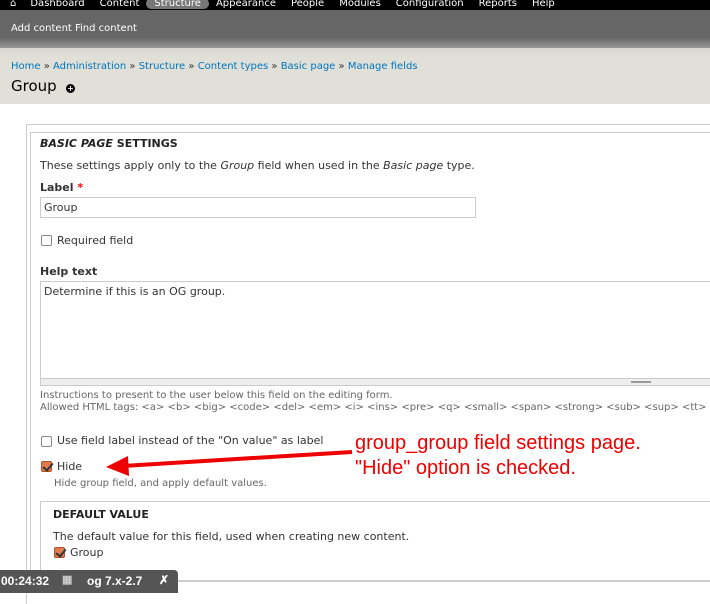 This screenshot has width=710, height=604. I want to click on timer: 00:24:32, so click(25, 581).